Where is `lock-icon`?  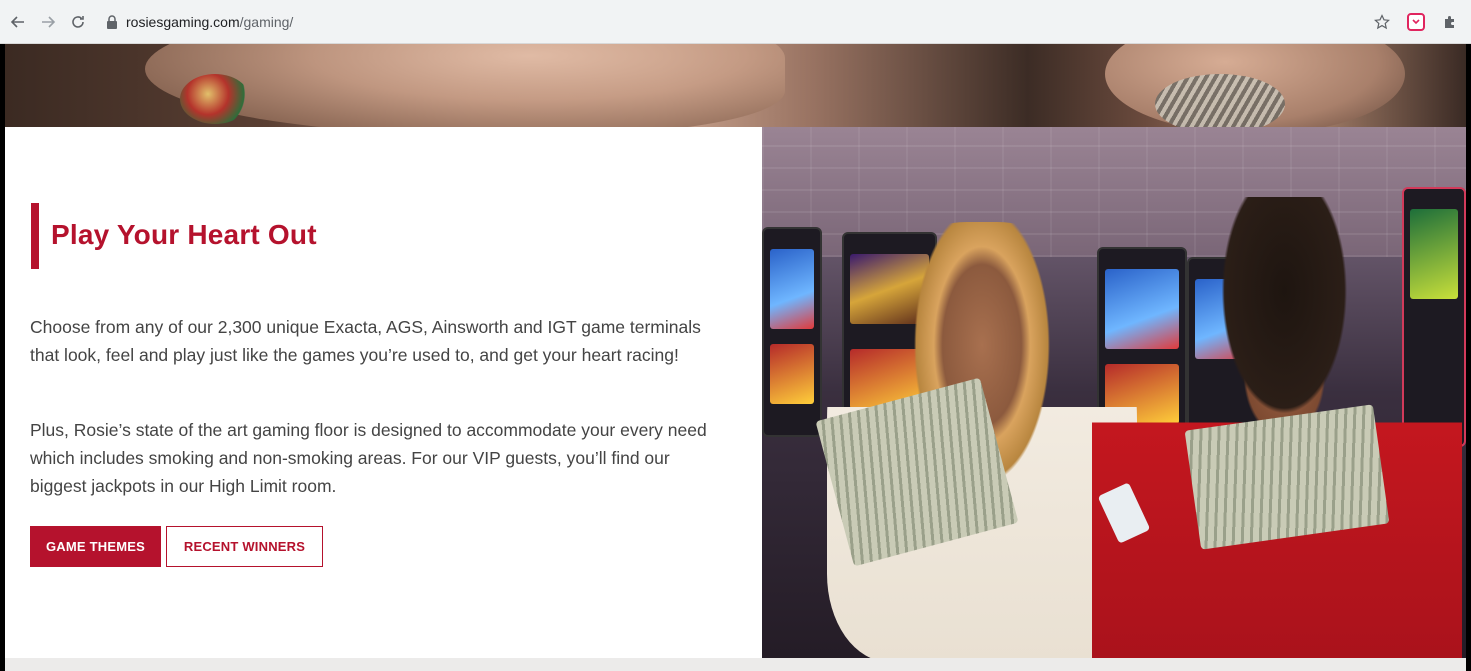
lock-icon is located at coordinates (112, 21).